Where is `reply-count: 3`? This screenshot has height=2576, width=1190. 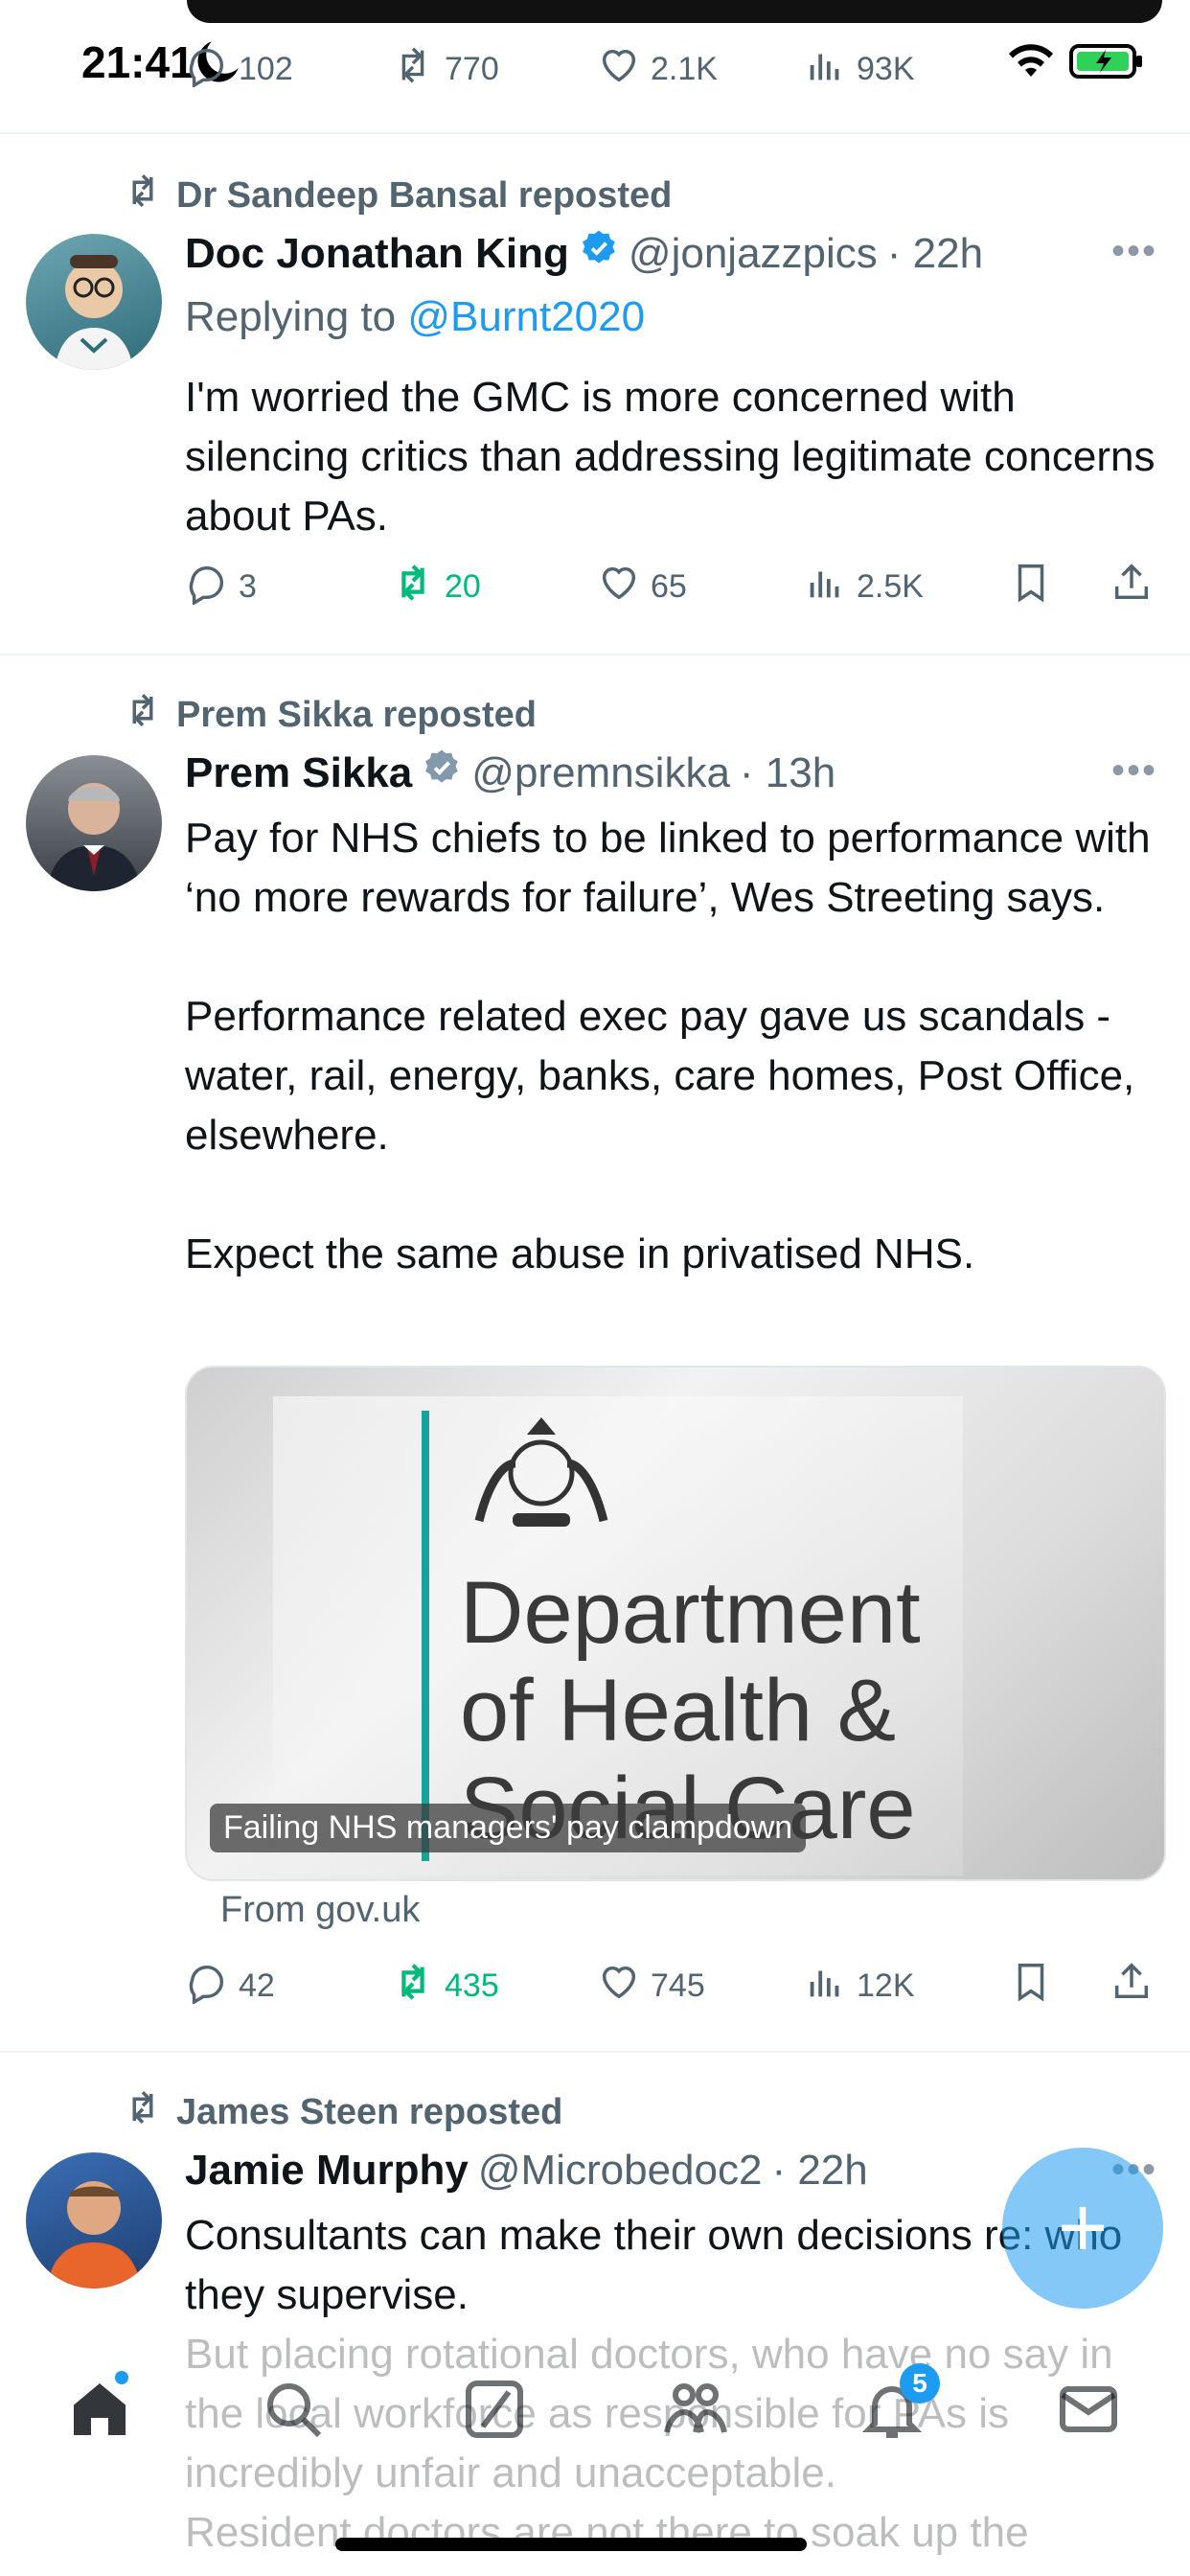 reply-count: 3 is located at coordinates (248, 586).